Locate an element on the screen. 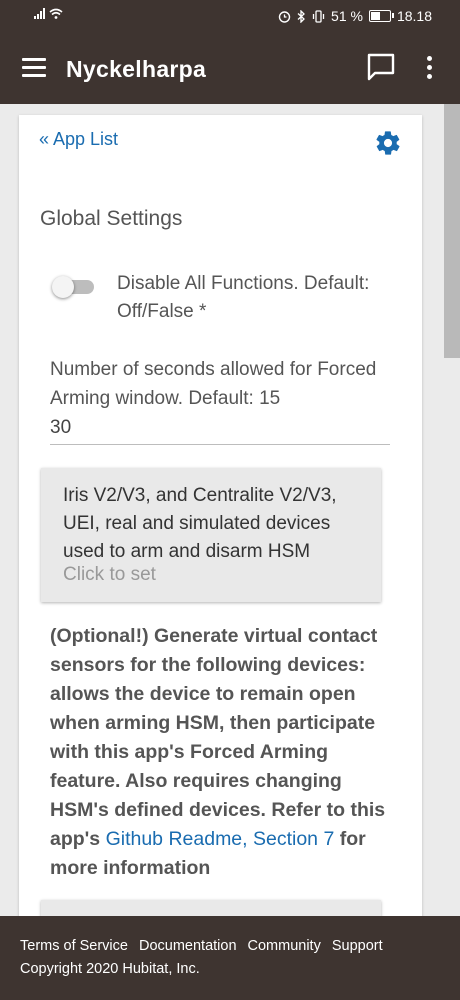 This screenshot has width=460, height=1000. app-list-link: « App List is located at coordinates (78, 139).